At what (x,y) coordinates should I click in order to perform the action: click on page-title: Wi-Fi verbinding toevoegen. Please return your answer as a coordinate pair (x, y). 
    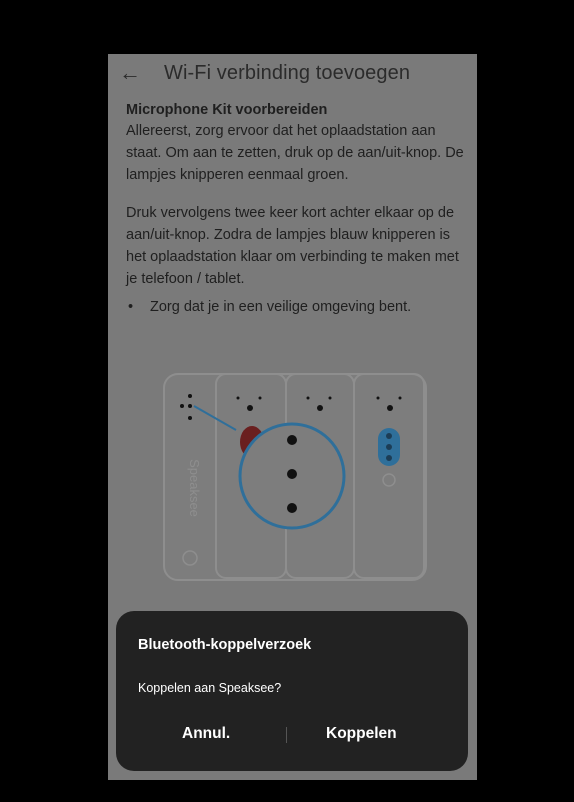
    Looking at the image, I should click on (287, 72).